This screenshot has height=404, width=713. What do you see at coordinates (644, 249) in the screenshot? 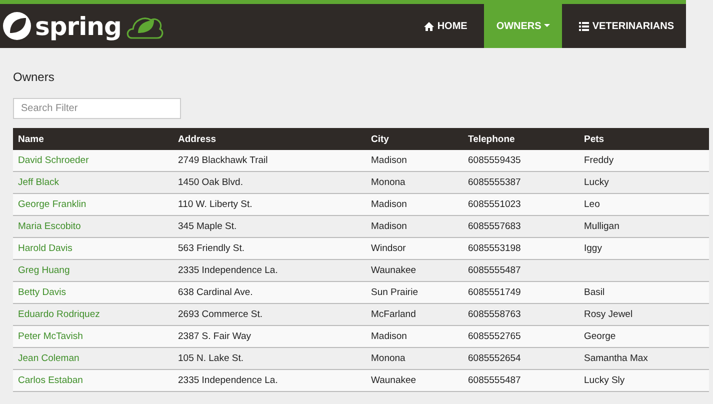
I see `table-cell: Iggy` at bounding box center [644, 249].